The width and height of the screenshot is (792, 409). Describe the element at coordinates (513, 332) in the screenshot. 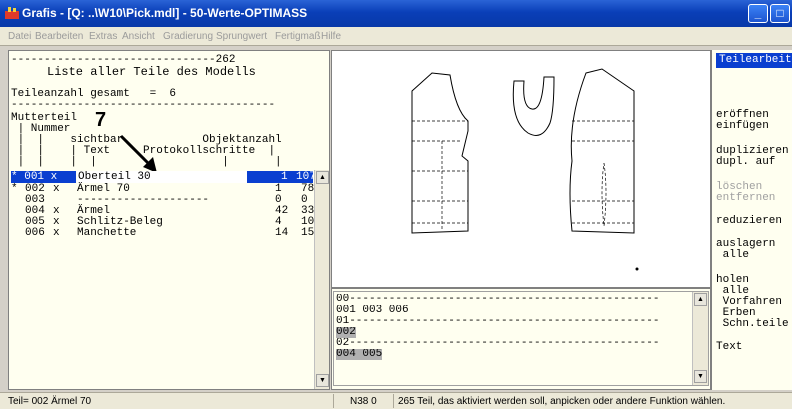

I see `hierarchy-line: 002` at that location.